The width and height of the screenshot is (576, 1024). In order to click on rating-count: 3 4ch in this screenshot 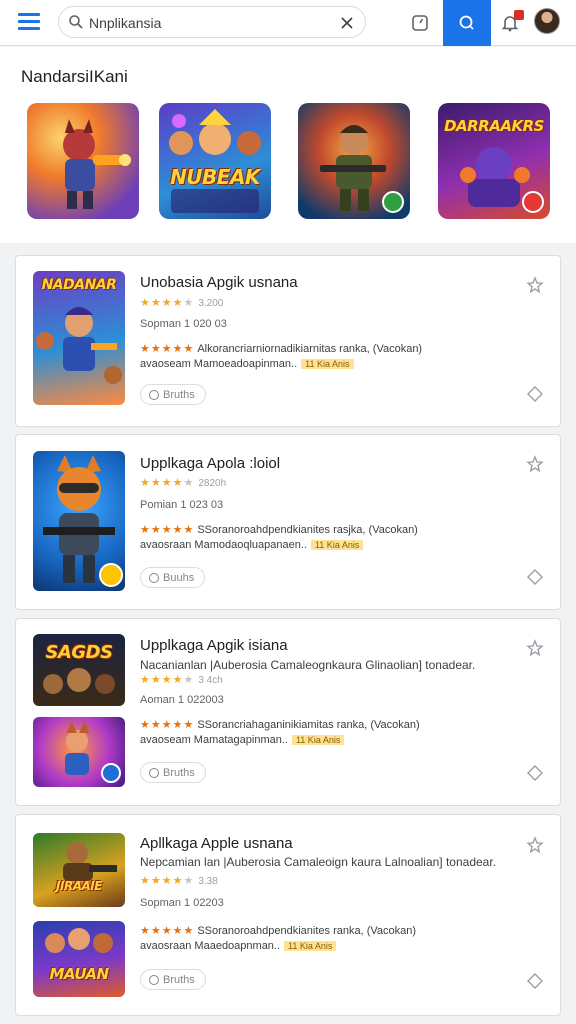, I will do `click(210, 680)`.